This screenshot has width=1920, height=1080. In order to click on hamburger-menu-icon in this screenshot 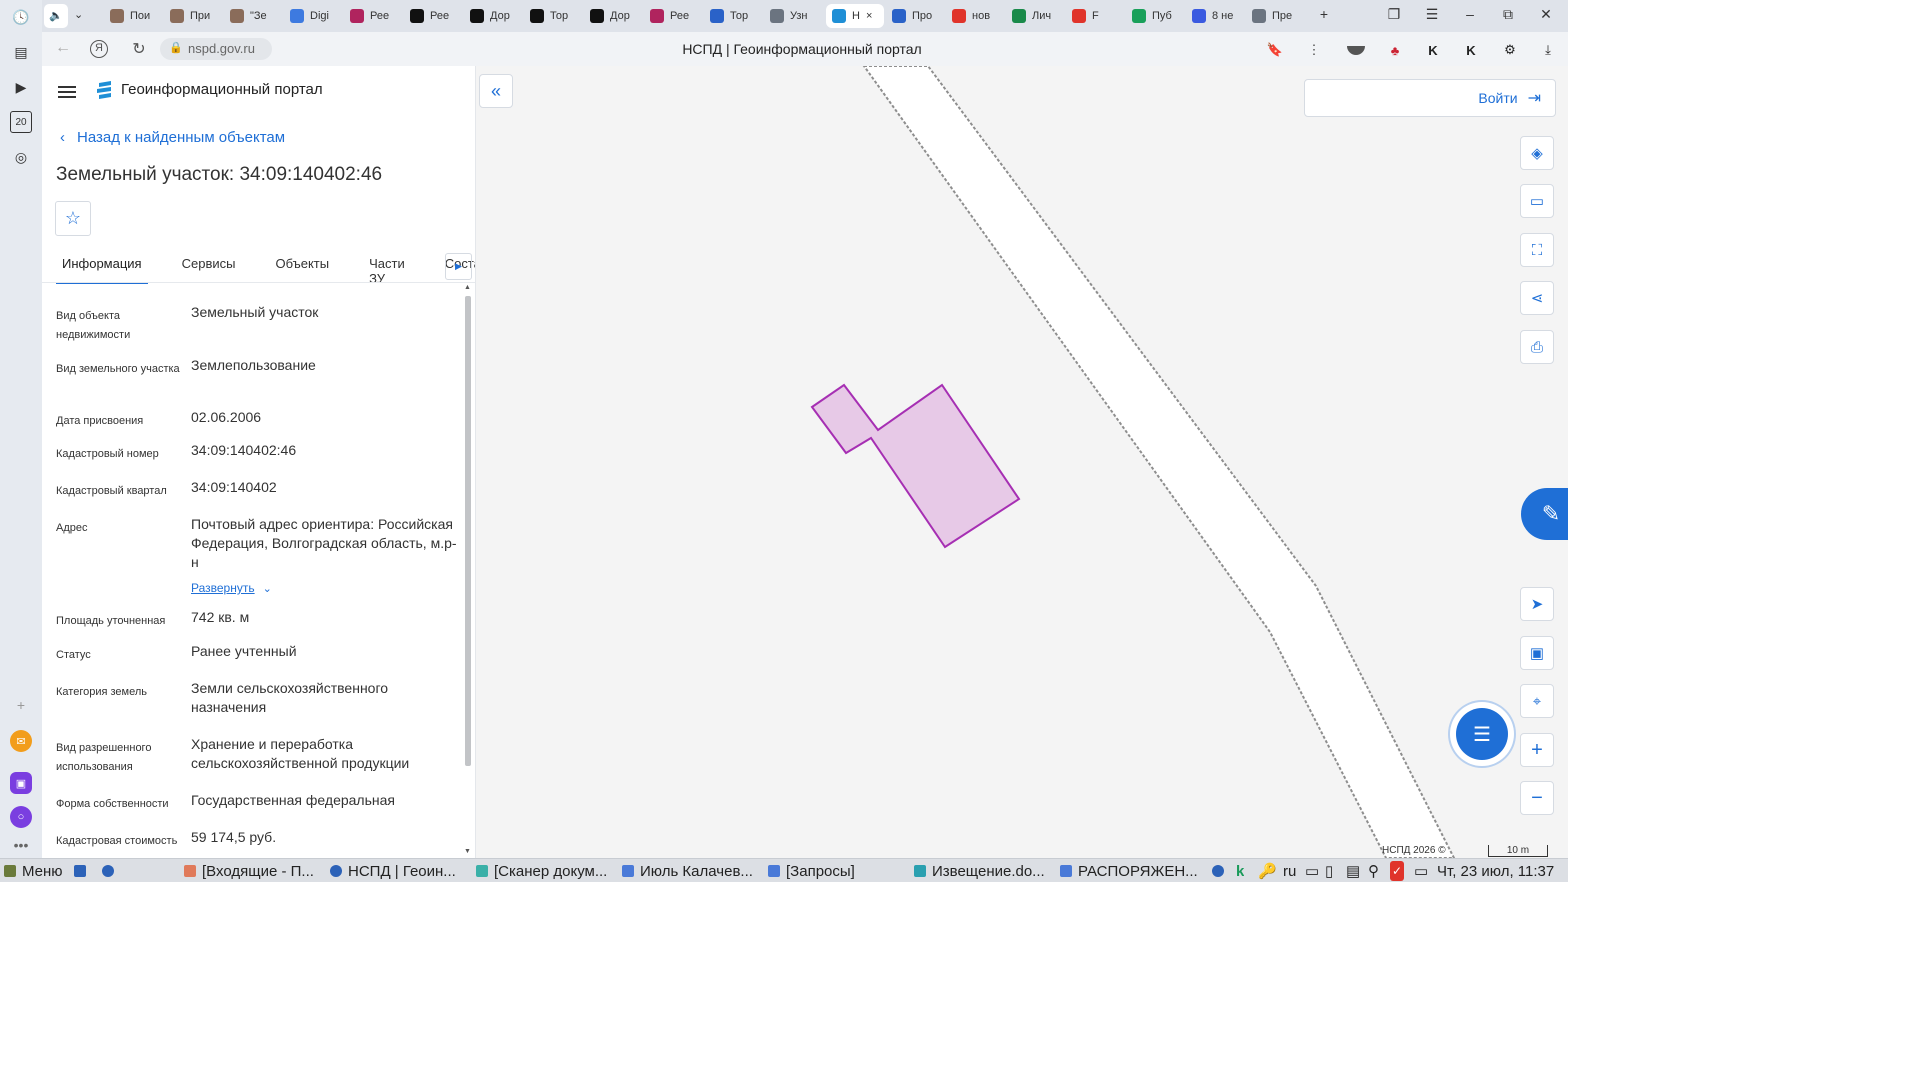, I will do `click(67, 92)`.